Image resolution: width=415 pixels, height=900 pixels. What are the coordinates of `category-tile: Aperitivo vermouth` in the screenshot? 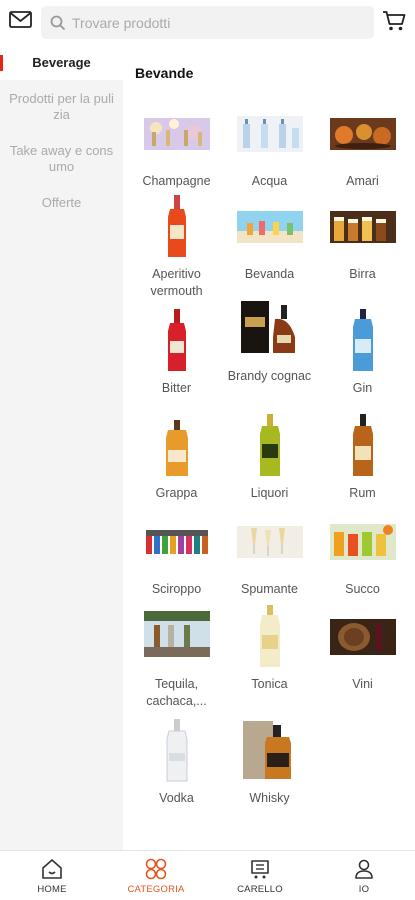 It's located at (176, 247).